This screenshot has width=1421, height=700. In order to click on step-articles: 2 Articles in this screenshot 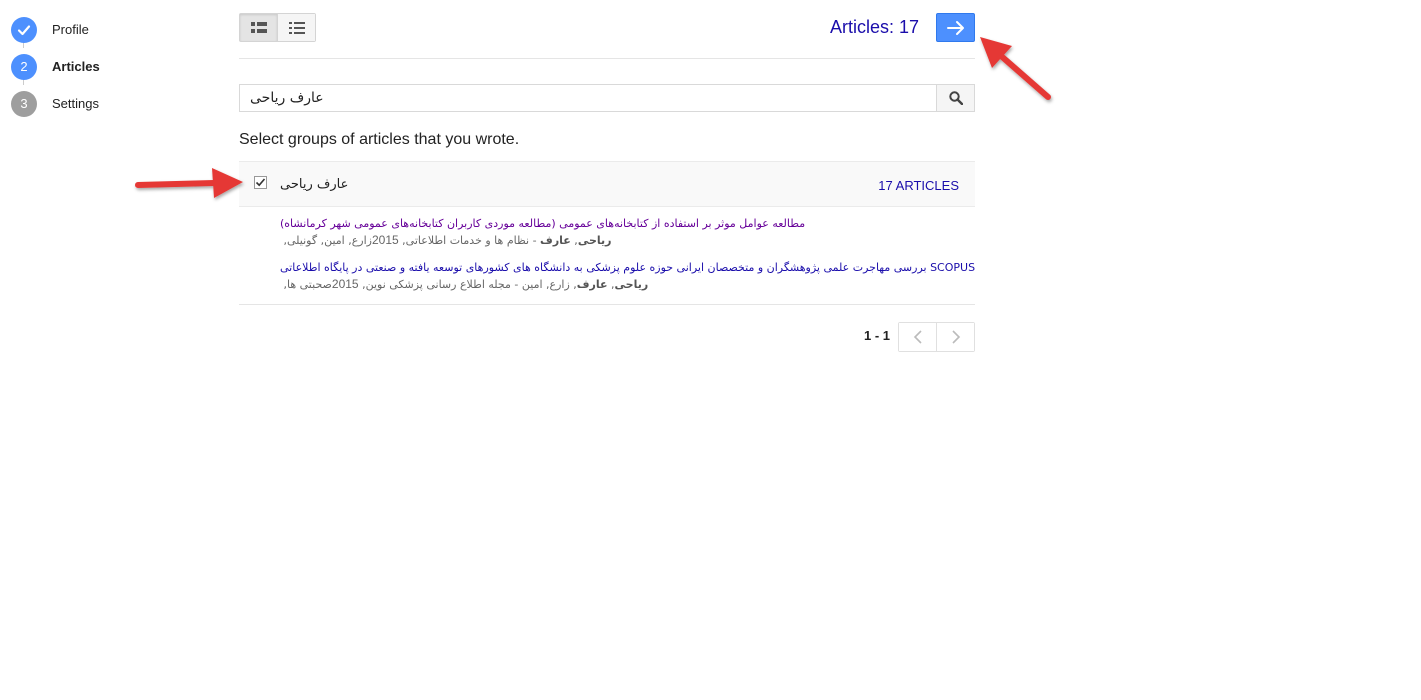, I will do `click(55, 66)`.